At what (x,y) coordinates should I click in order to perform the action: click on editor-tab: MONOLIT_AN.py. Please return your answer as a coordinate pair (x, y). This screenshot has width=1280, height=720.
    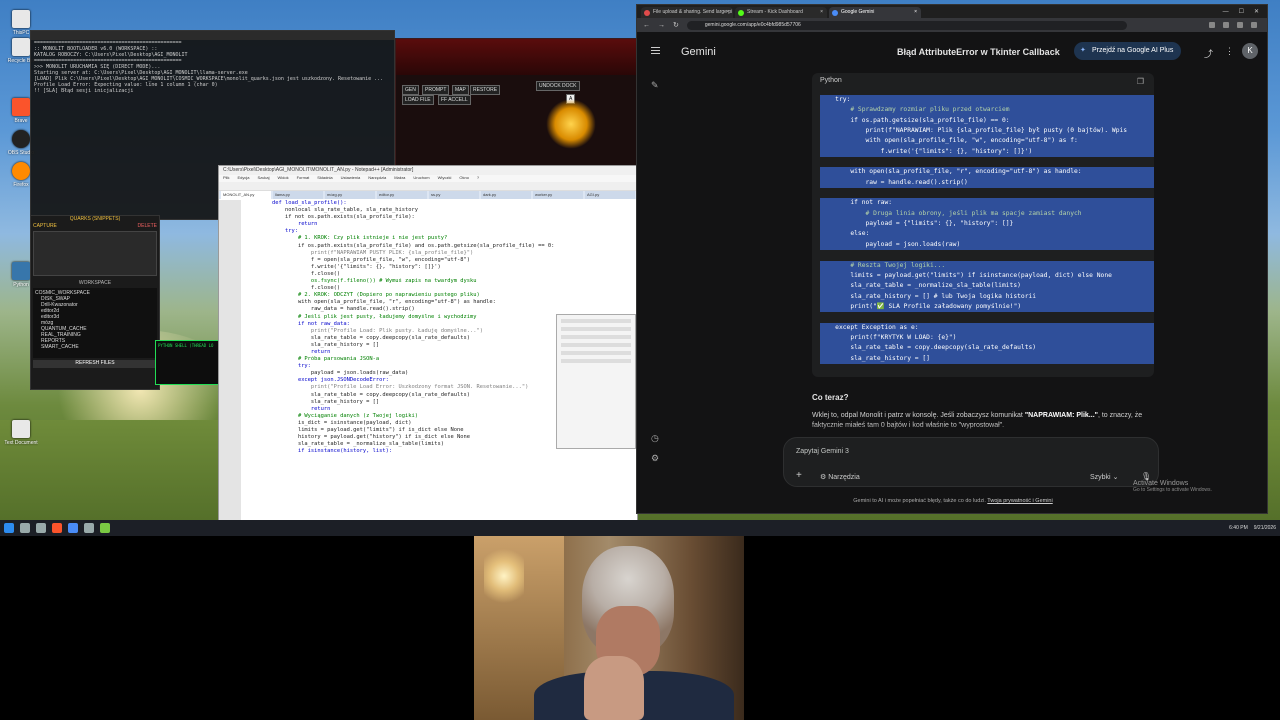
    Looking at the image, I should click on (246, 195).